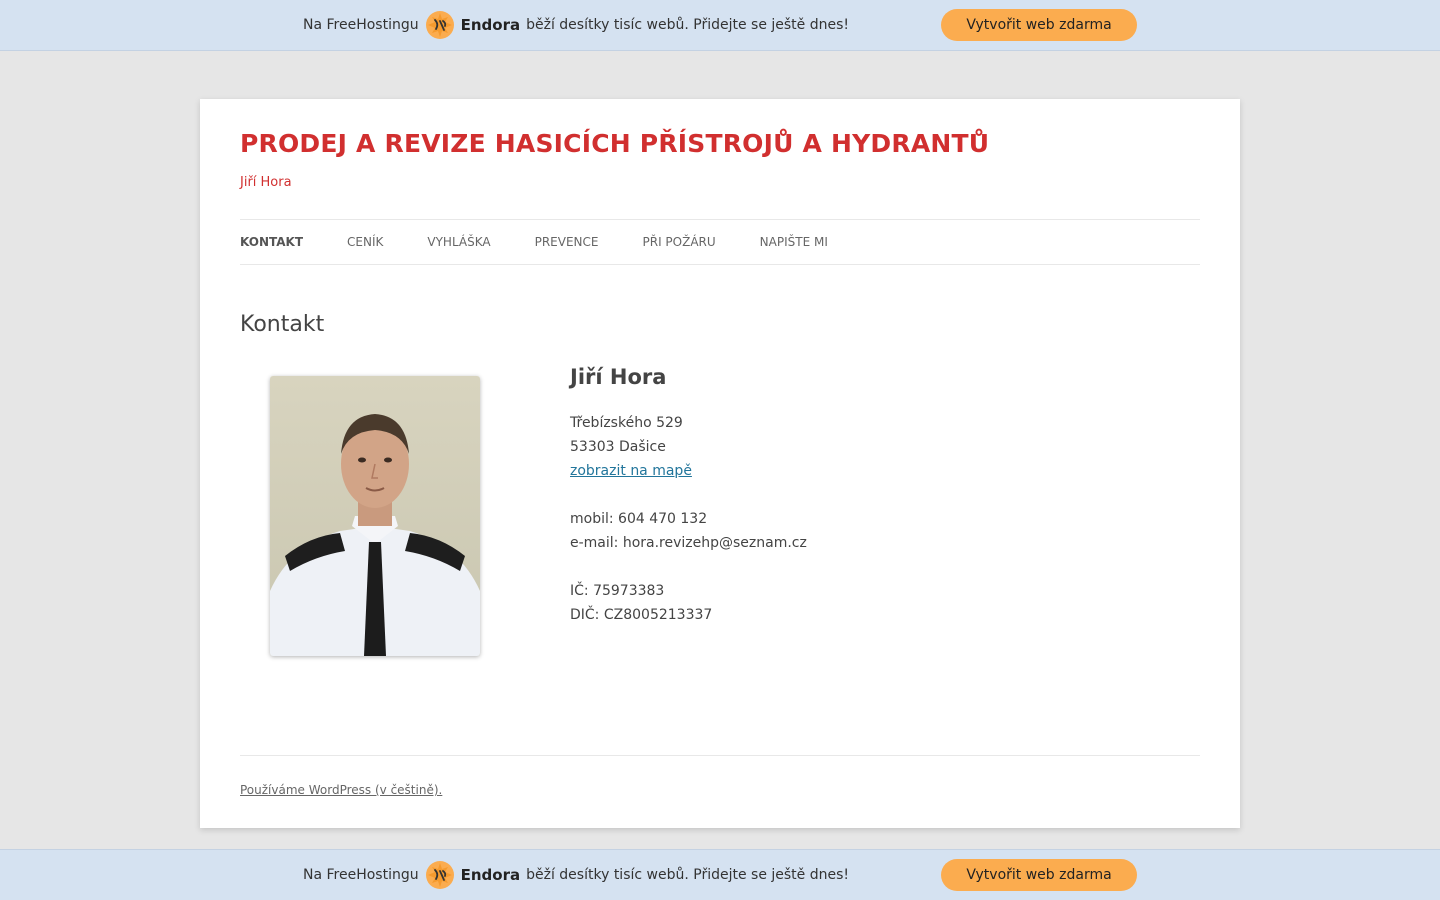  What do you see at coordinates (271, 242) in the screenshot?
I see `nav-item-kontakt: KONTAKT` at bounding box center [271, 242].